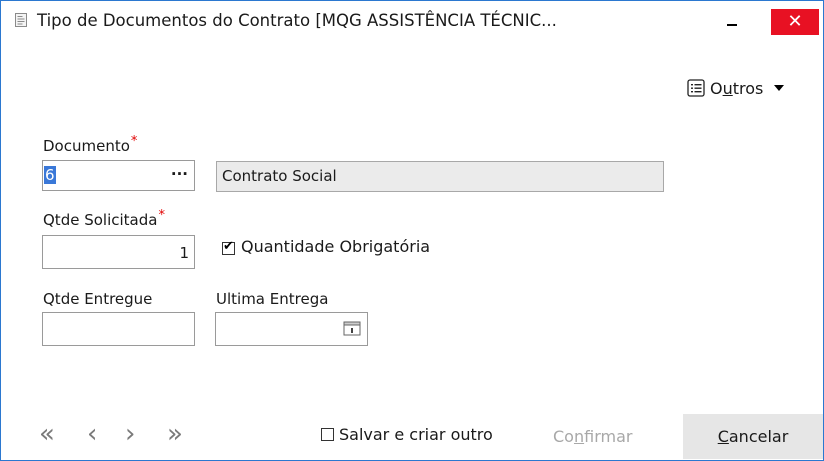 The width and height of the screenshot is (824, 461). I want to click on minimize-button, so click(731, 22).